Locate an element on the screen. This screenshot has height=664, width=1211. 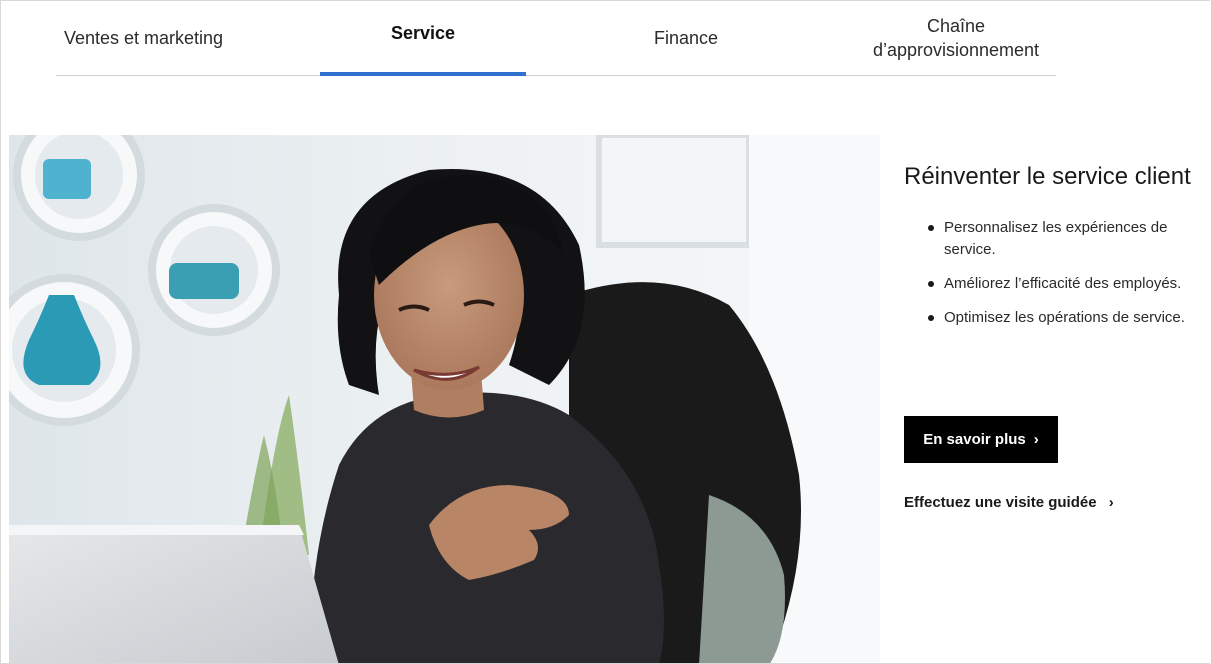
tab-ventes-et-marketing: Ventes et marketing is located at coordinates (143, 38).